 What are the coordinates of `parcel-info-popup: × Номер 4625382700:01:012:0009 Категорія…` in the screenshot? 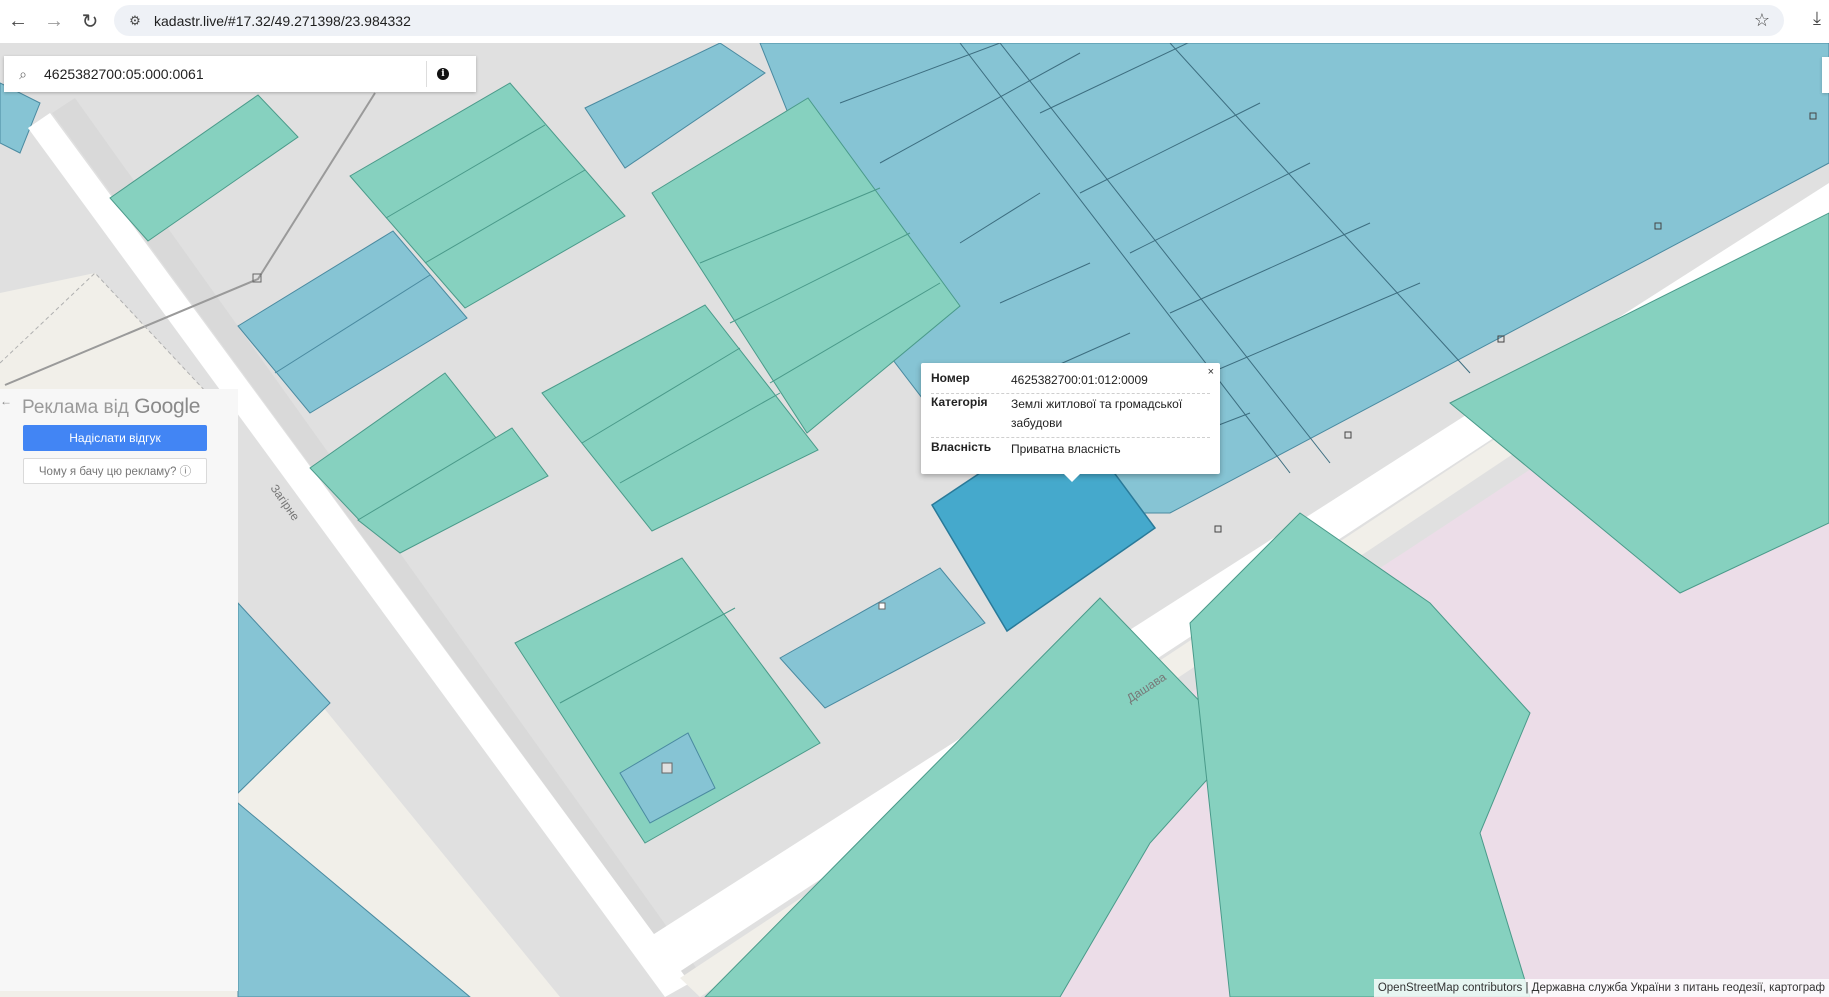 It's located at (1070, 422).